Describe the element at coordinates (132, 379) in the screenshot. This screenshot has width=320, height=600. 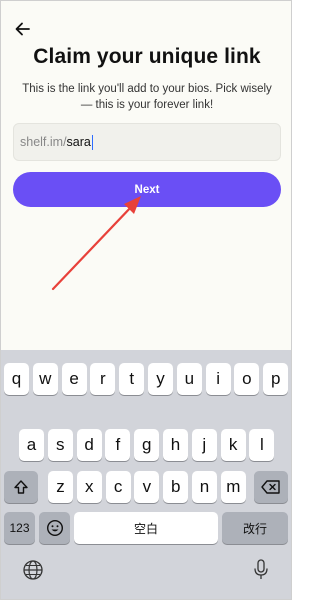
I see `key-t: t` at that location.